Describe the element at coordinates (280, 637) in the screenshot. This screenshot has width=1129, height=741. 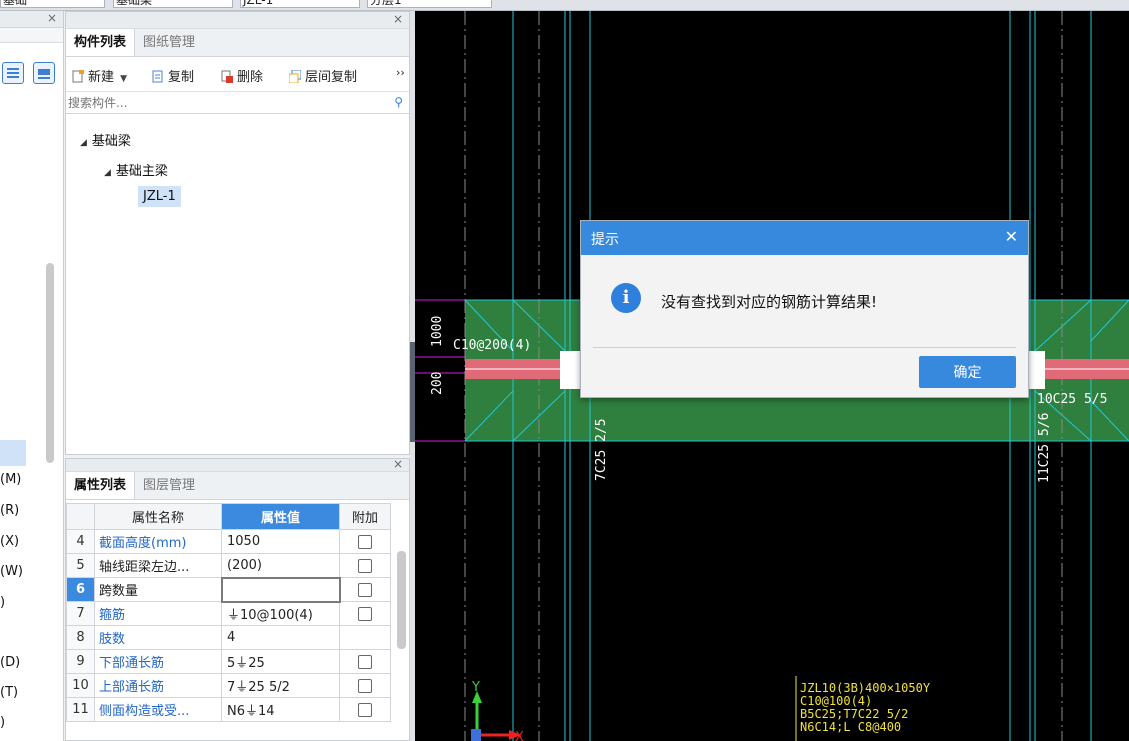
I see `property-value: 4` at that location.